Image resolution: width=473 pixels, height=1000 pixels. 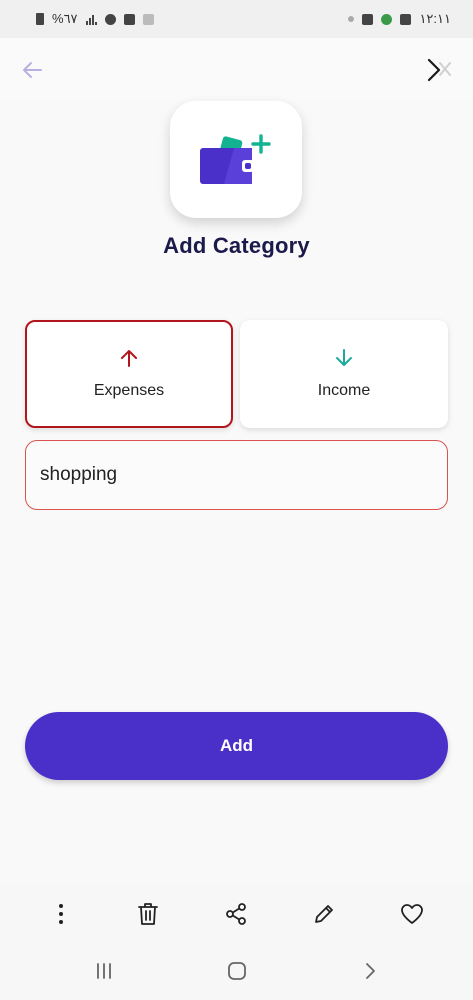 I want to click on home-icon, so click(x=237, y=971).